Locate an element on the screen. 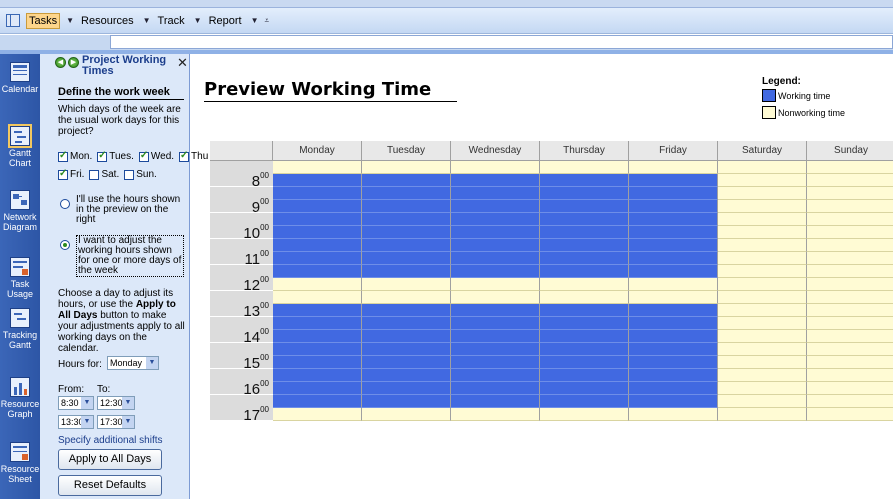  checkbox-sat is located at coordinates (94, 174).